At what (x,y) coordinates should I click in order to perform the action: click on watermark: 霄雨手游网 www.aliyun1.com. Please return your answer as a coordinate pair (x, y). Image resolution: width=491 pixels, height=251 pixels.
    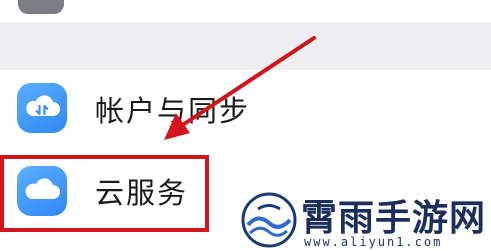
    Looking at the image, I should click on (364, 219).